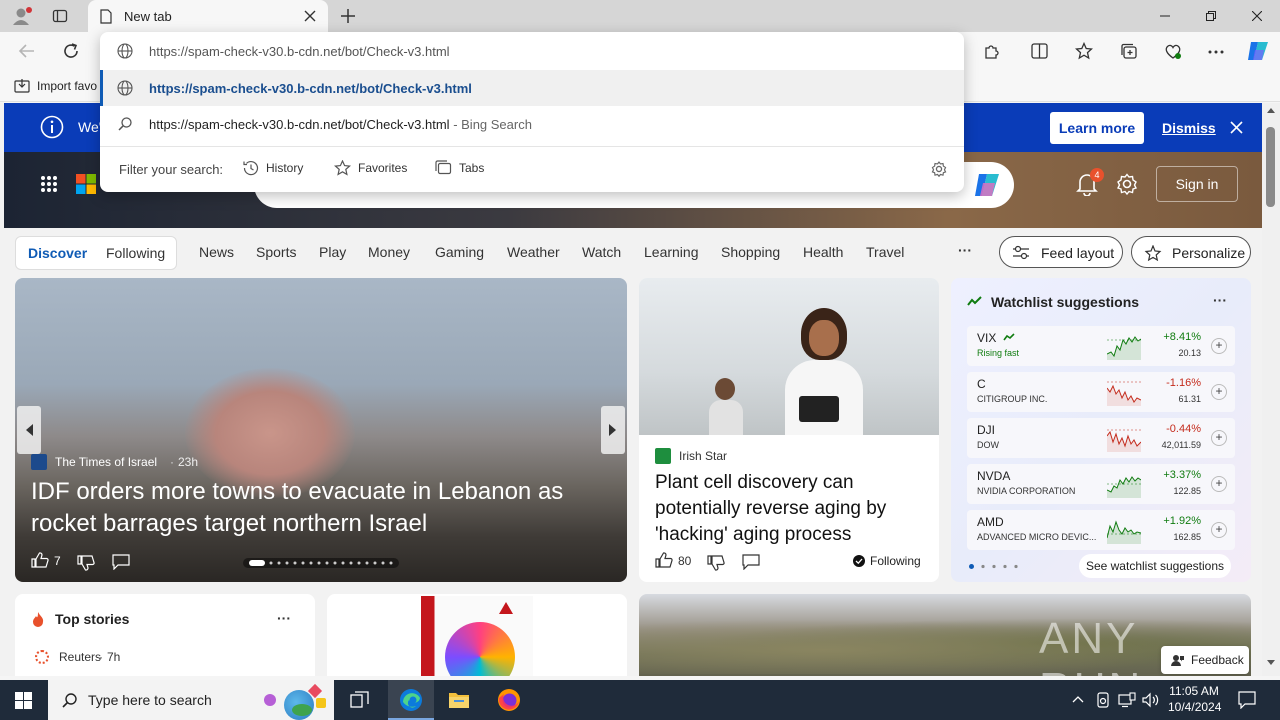  What do you see at coordinates (46, 560) in the screenshot?
I see `like-button: 7` at bounding box center [46, 560].